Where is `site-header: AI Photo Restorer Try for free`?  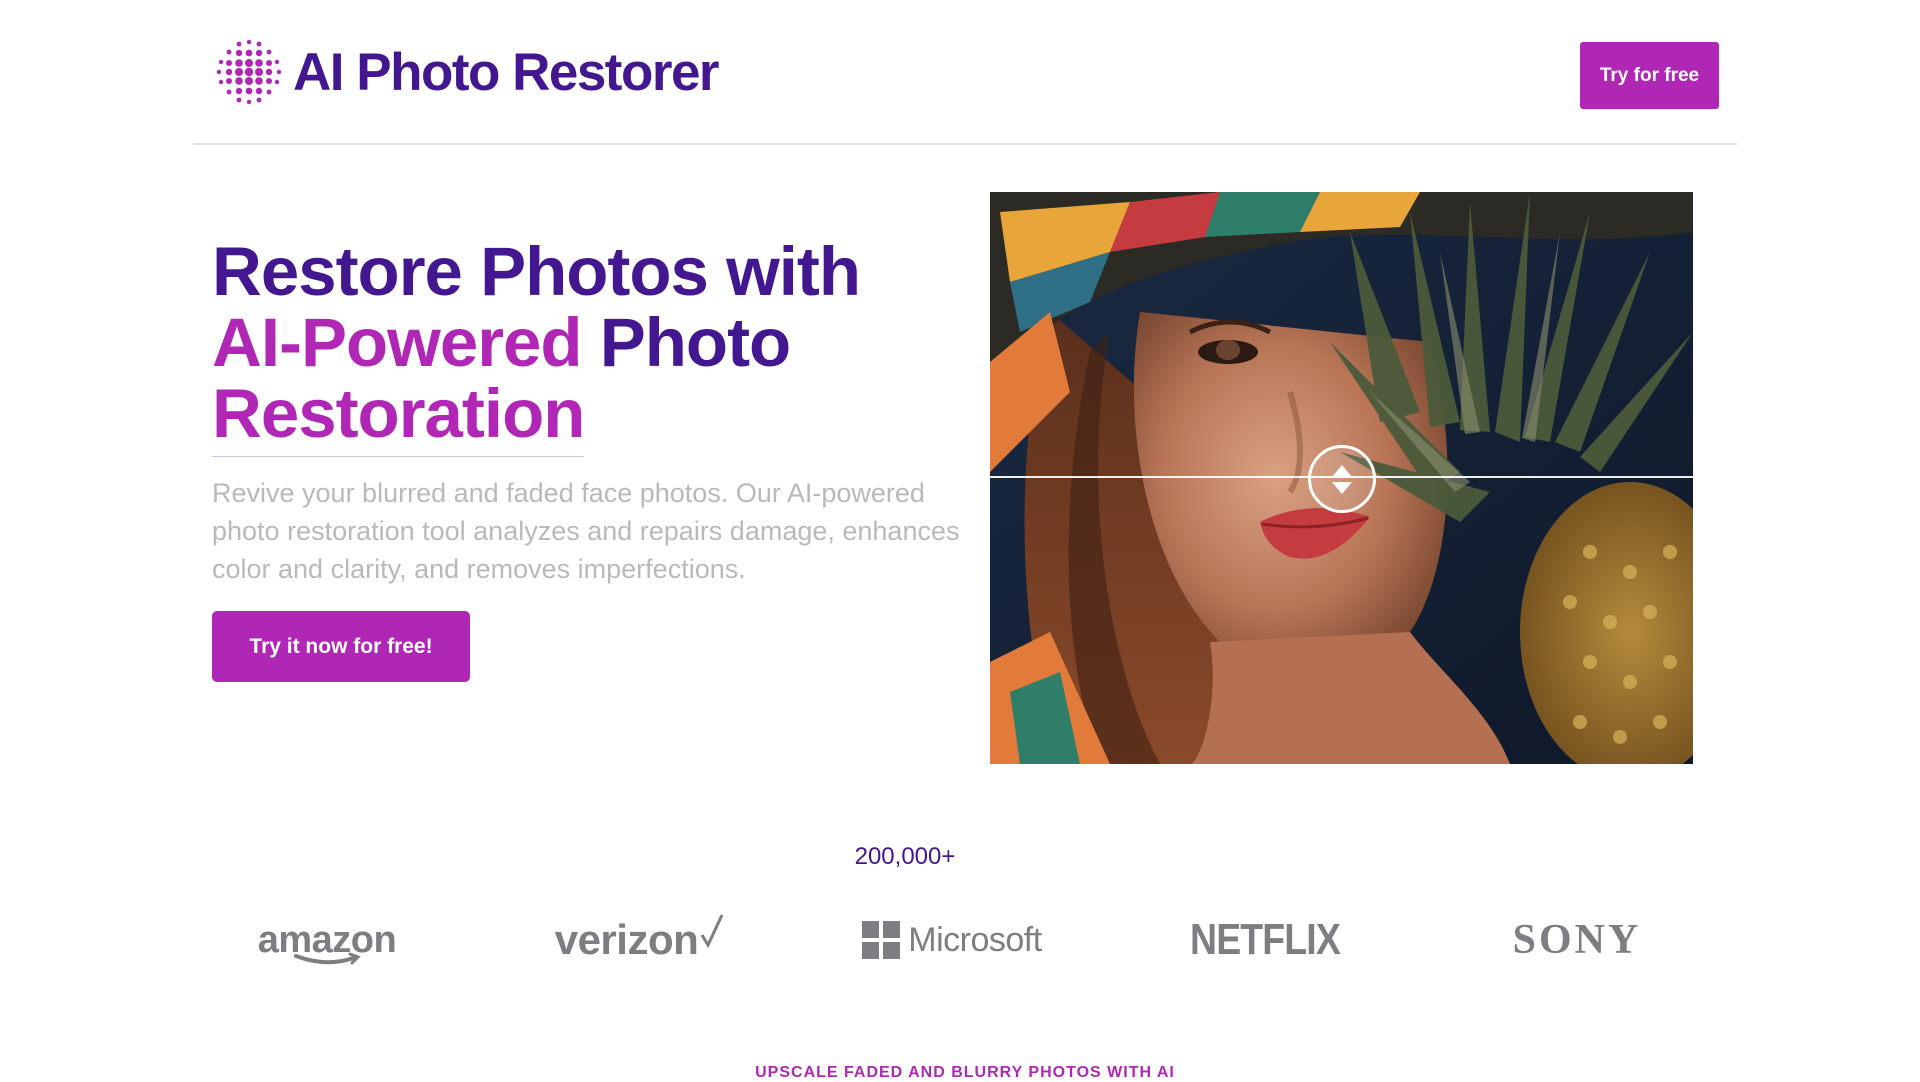 site-header: AI Photo Restorer Try for free is located at coordinates (965, 72).